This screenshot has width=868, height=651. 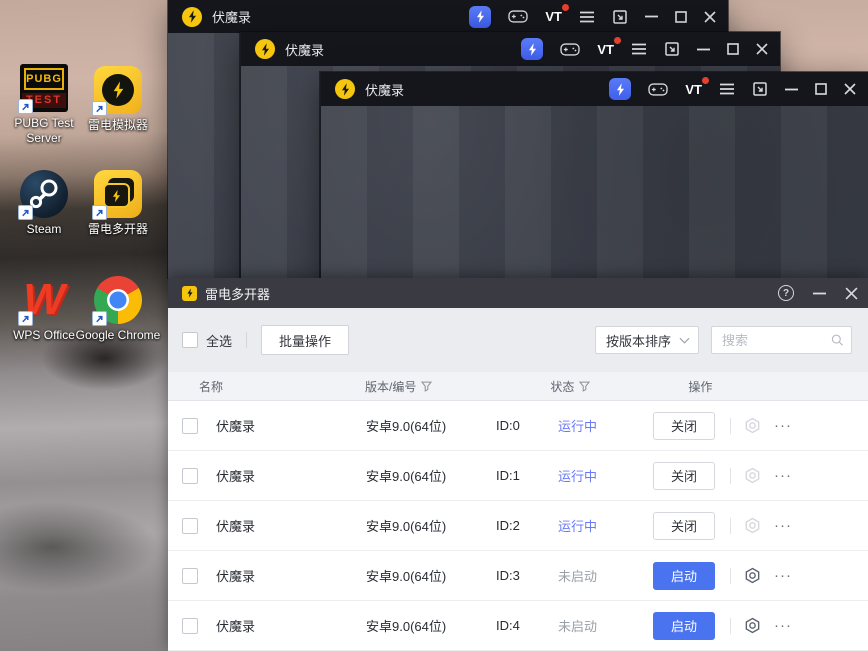 What do you see at coordinates (508, 425) in the screenshot?
I see `instance-id: ID:0` at bounding box center [508, 425].